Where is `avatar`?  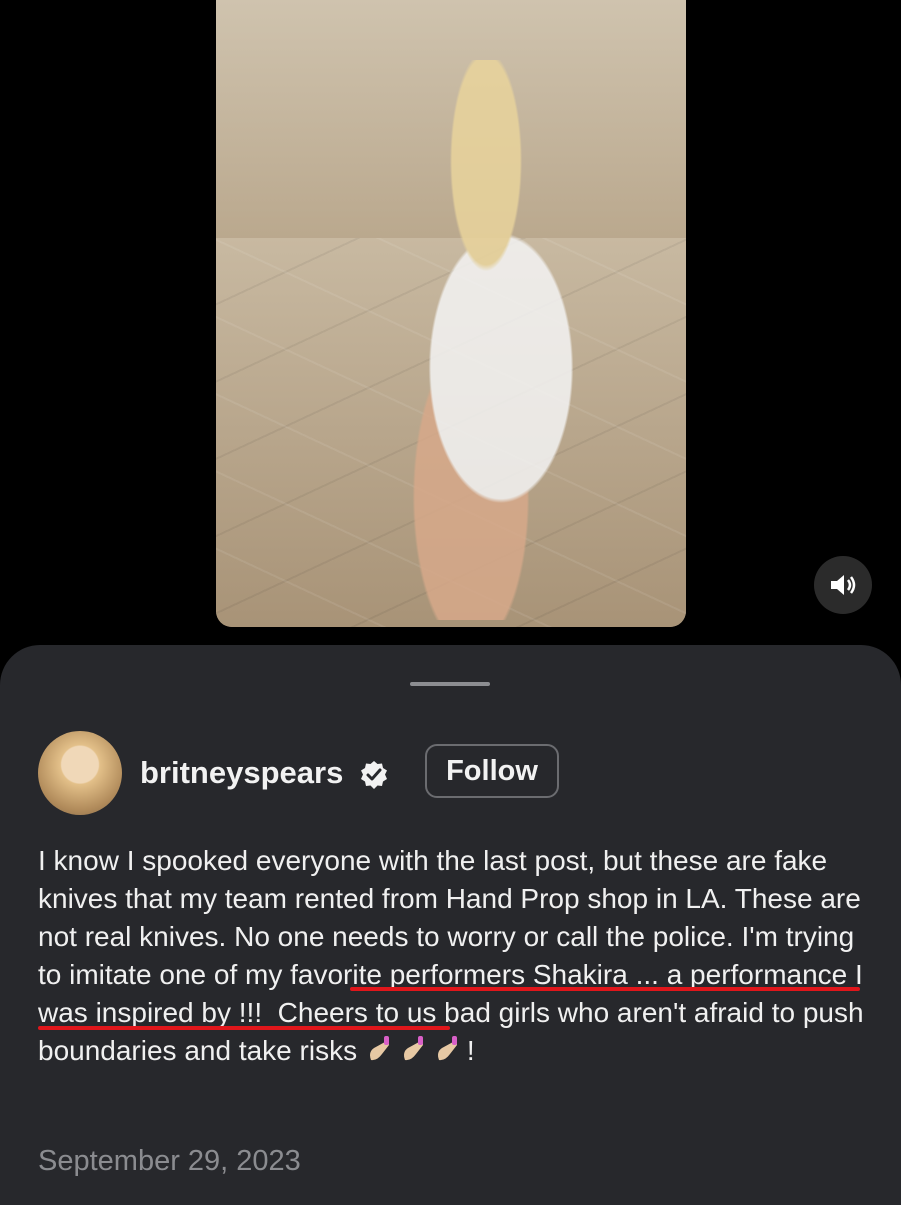 avatar is located at coordinates (80, 773).